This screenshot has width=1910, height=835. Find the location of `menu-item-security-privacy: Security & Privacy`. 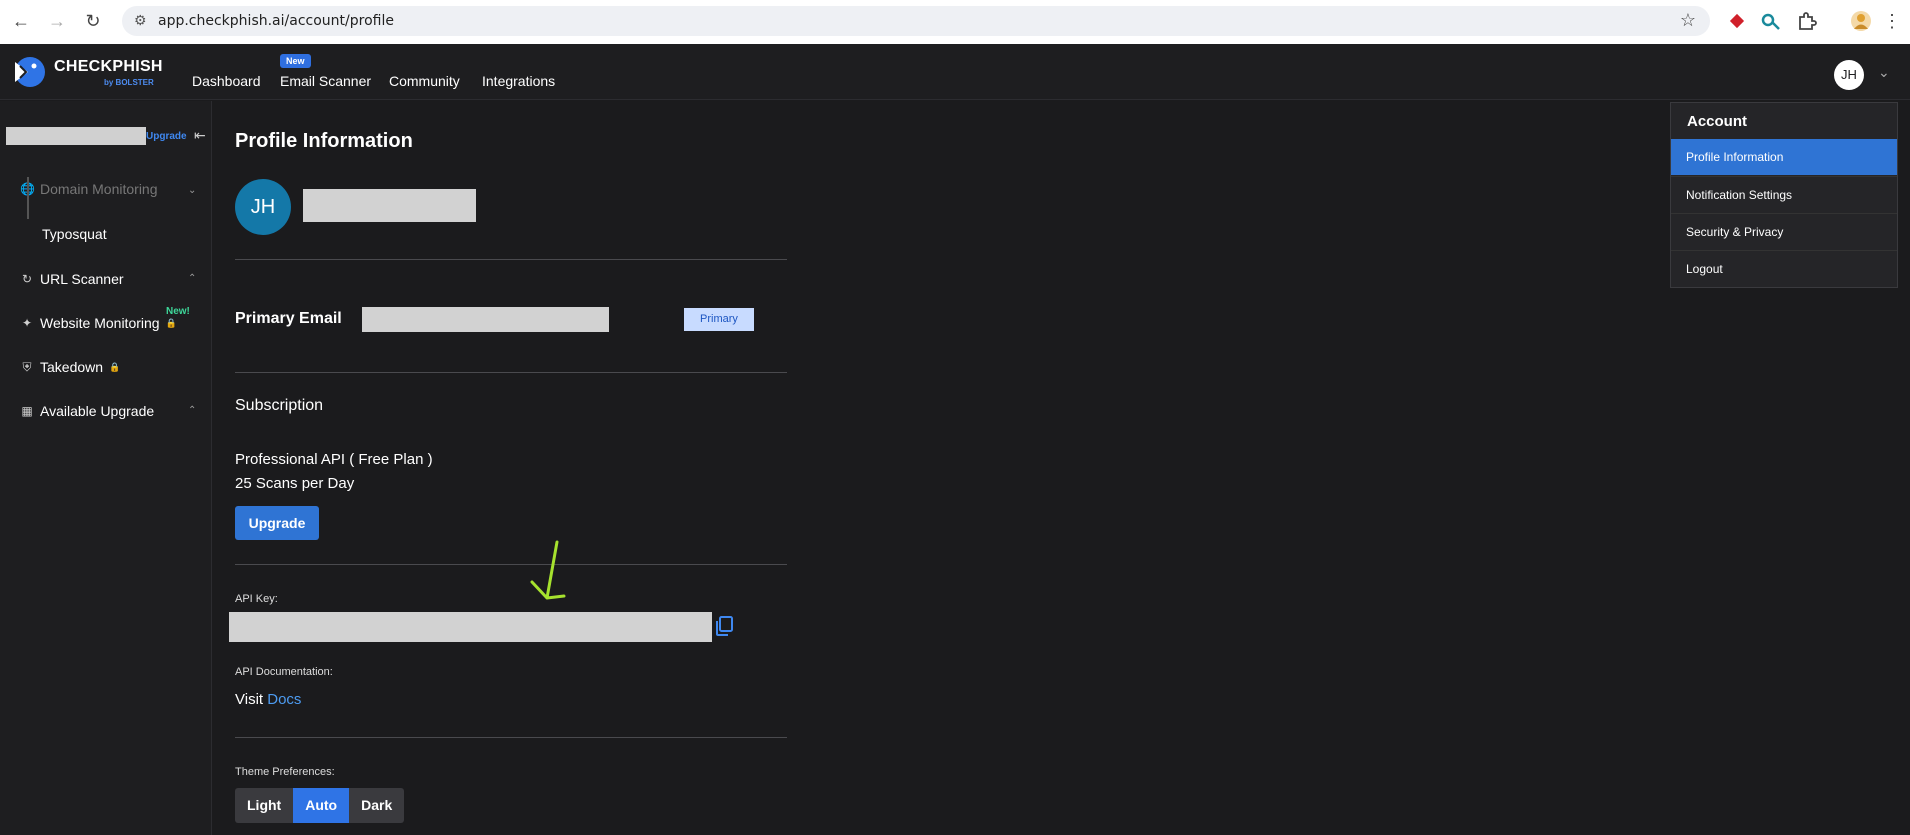

menu-item-security-privacy: Security & Privacy is located at coordinates (1784, 231).